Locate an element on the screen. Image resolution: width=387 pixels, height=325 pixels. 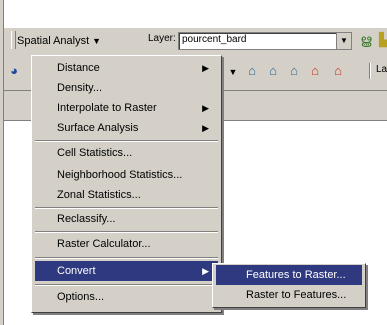
edit-remove-icon: ⌂ is located at coordinates (338, 71).